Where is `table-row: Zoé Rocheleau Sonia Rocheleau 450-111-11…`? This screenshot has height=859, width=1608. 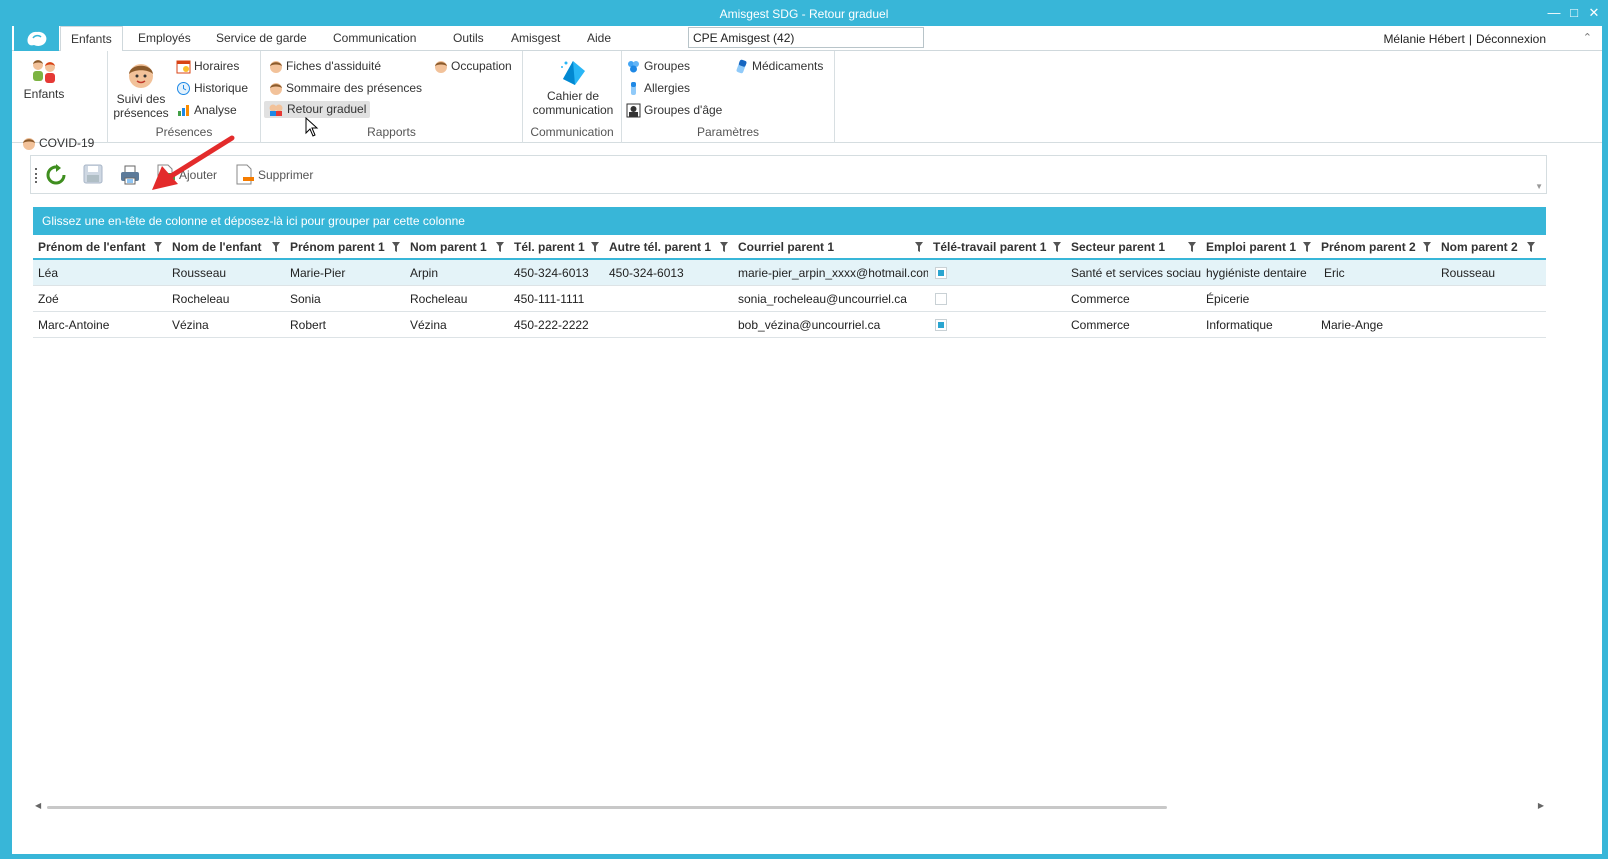 table-row: Zoé Rocheleau Sonia Rocheleau 450-111-11… is located at coordinates (789, 299).